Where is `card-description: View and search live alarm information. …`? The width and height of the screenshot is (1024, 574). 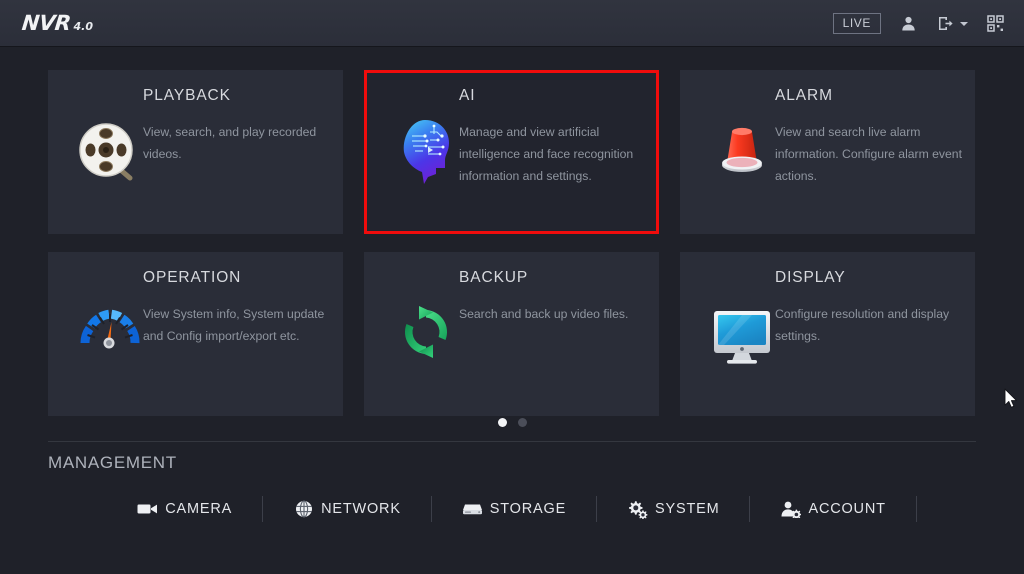 card-description: View and search live alarm information. … is located at coordinates (868, 153).